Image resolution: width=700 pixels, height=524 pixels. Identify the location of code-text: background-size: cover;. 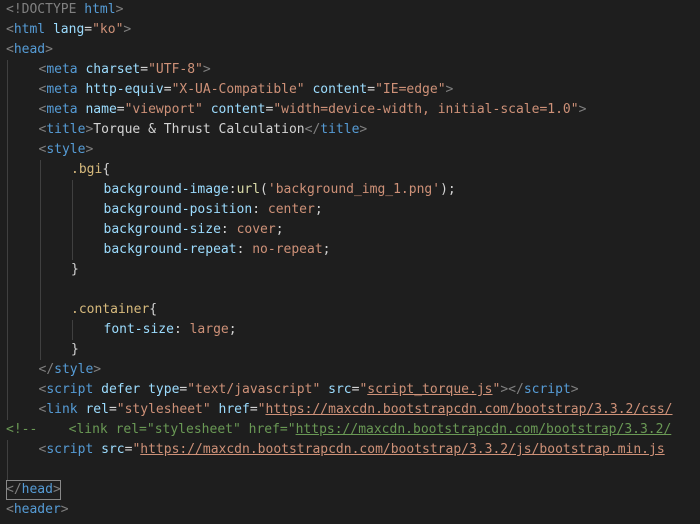
(194, 230).